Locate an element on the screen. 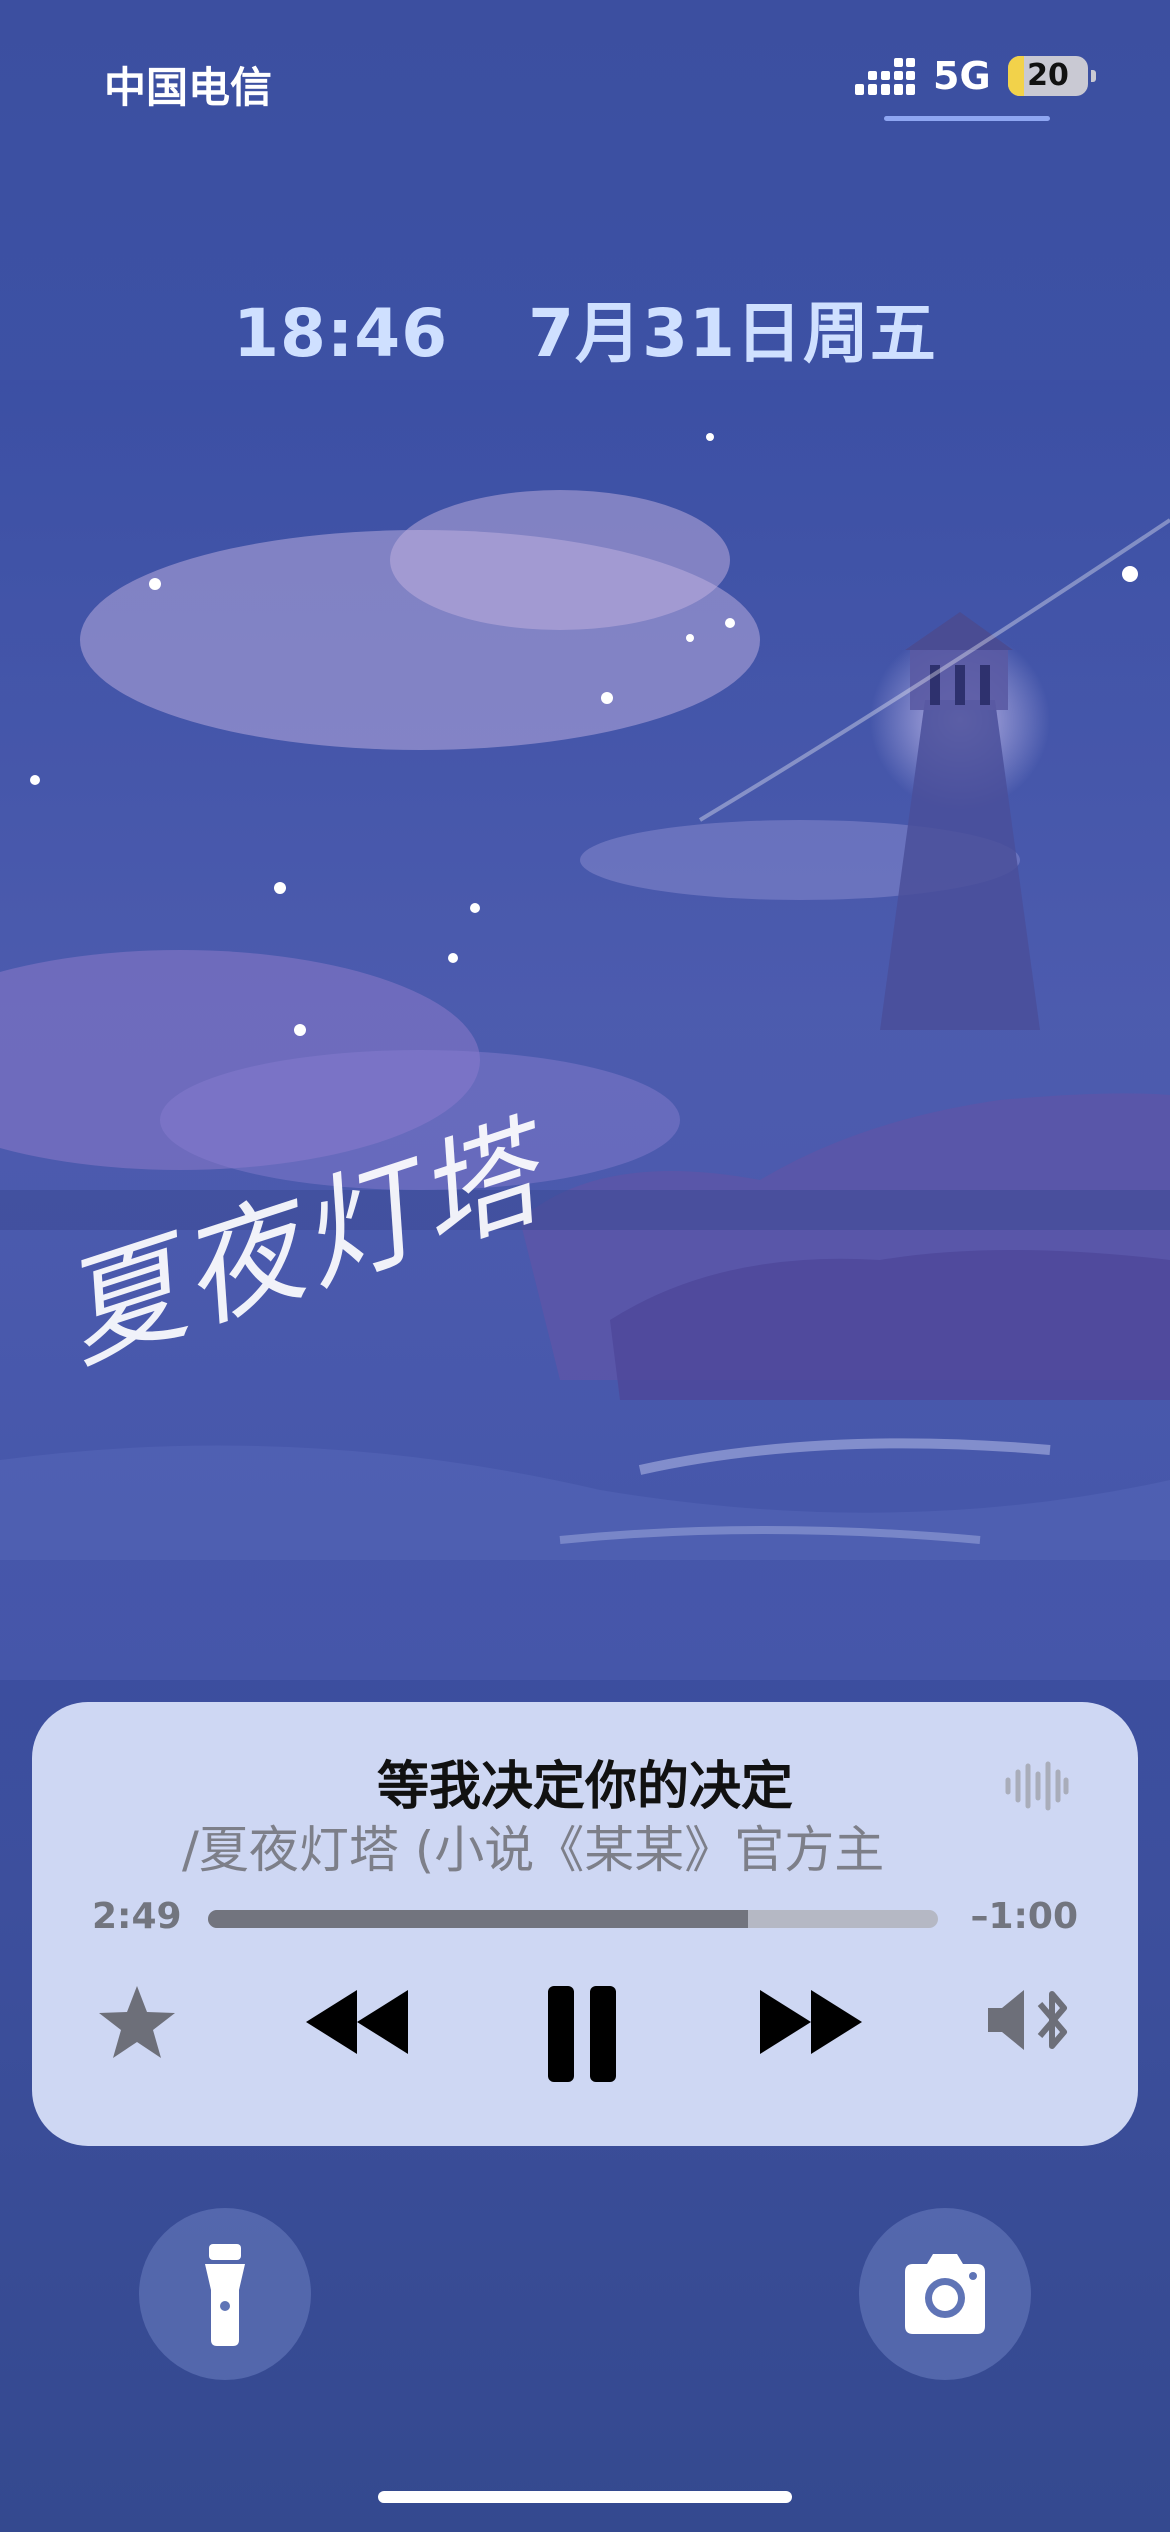  carrier-label: 中国电信 is located at coordinates (188, 87).